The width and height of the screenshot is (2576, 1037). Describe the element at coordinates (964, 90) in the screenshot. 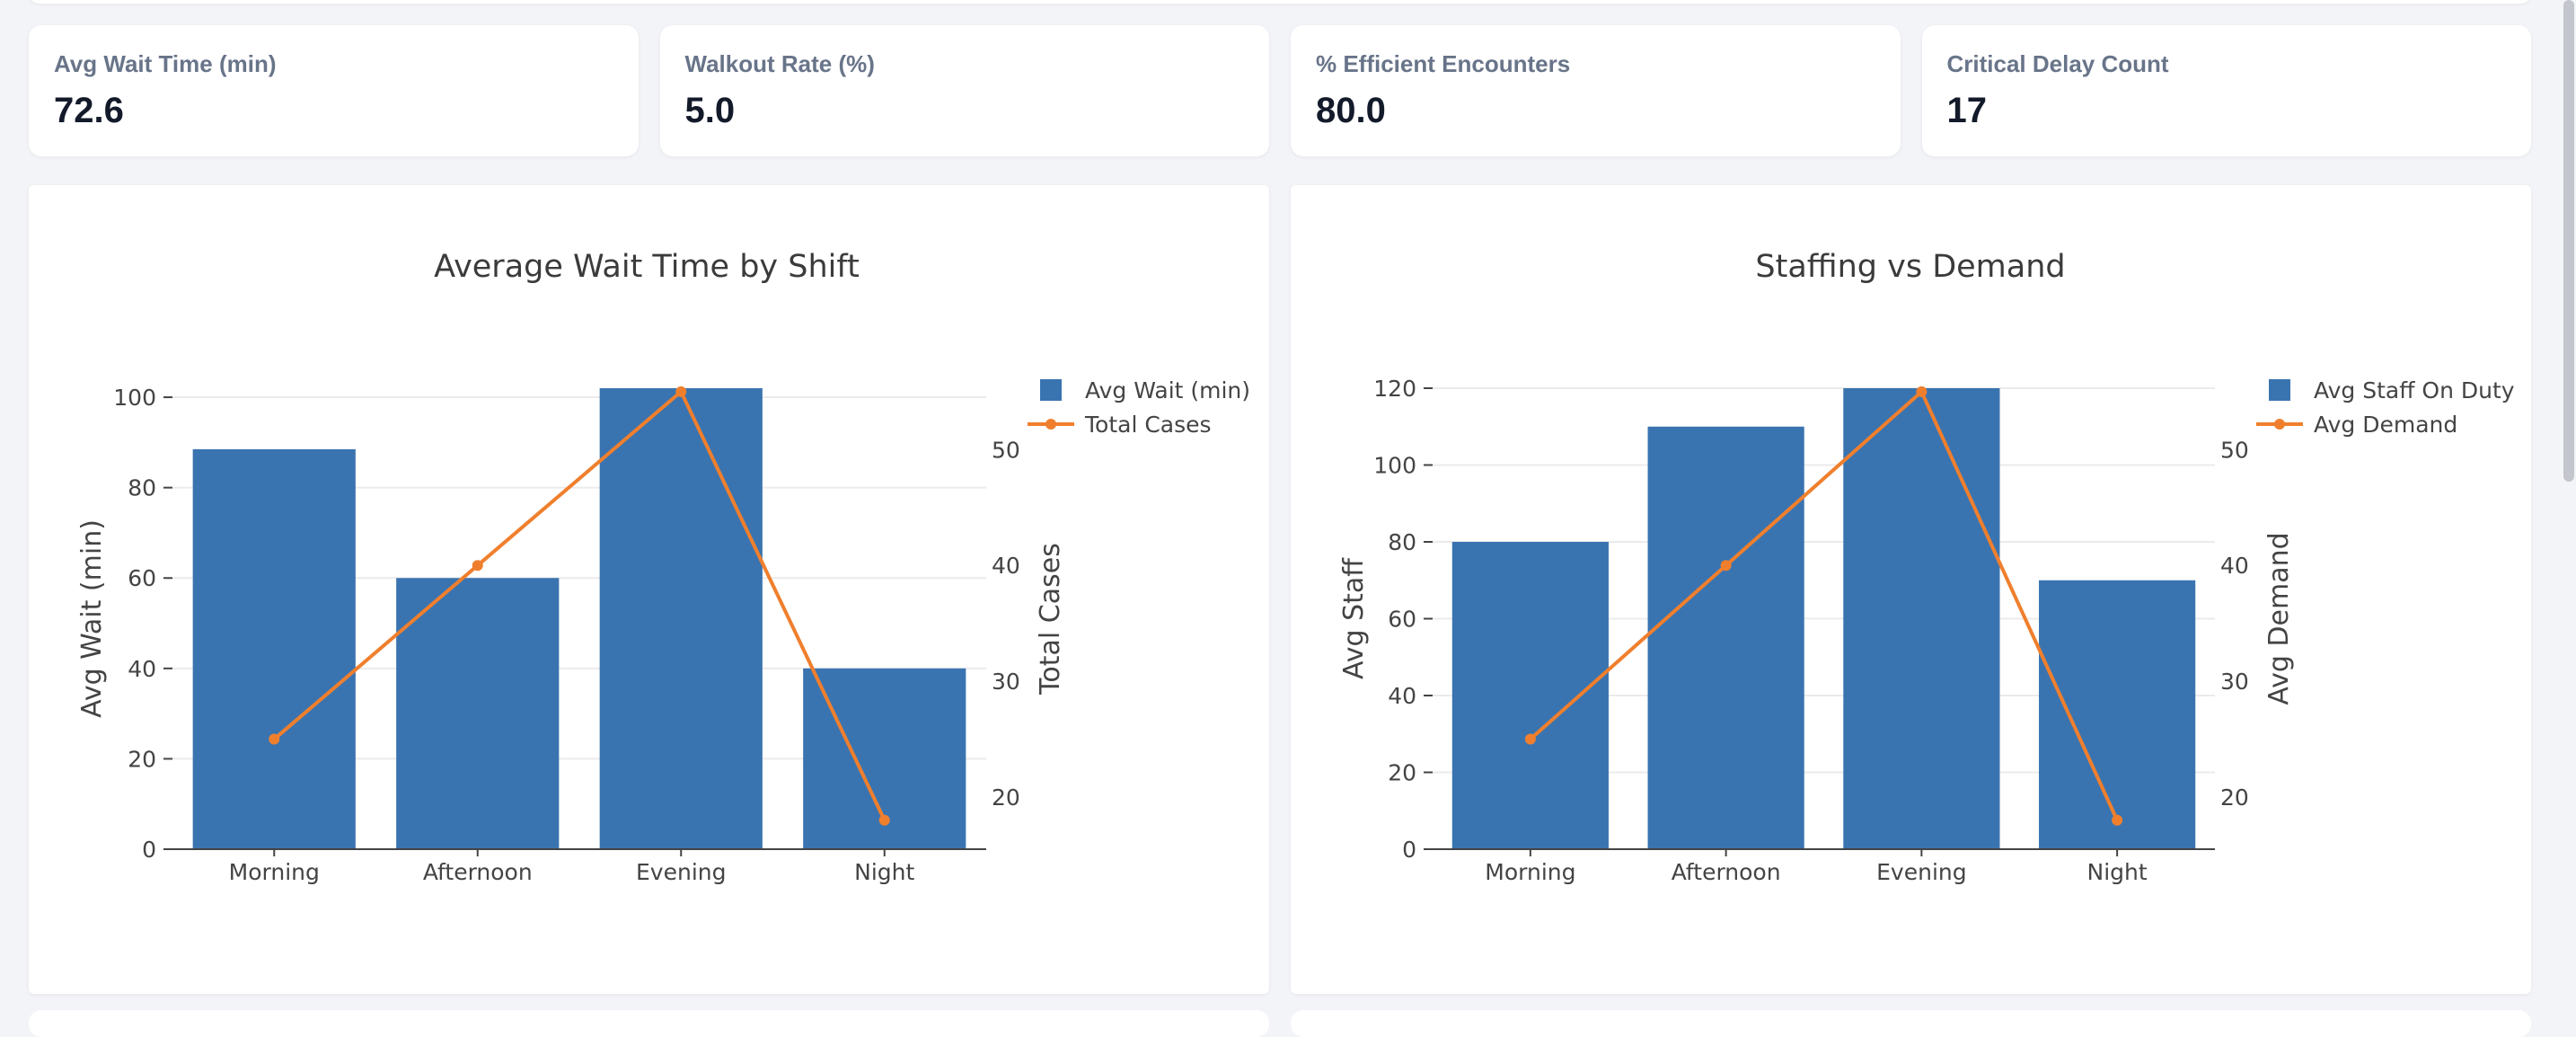

I see `kpi-card-walkout-rate: Walkout Rate (%) 5.0` at that location.